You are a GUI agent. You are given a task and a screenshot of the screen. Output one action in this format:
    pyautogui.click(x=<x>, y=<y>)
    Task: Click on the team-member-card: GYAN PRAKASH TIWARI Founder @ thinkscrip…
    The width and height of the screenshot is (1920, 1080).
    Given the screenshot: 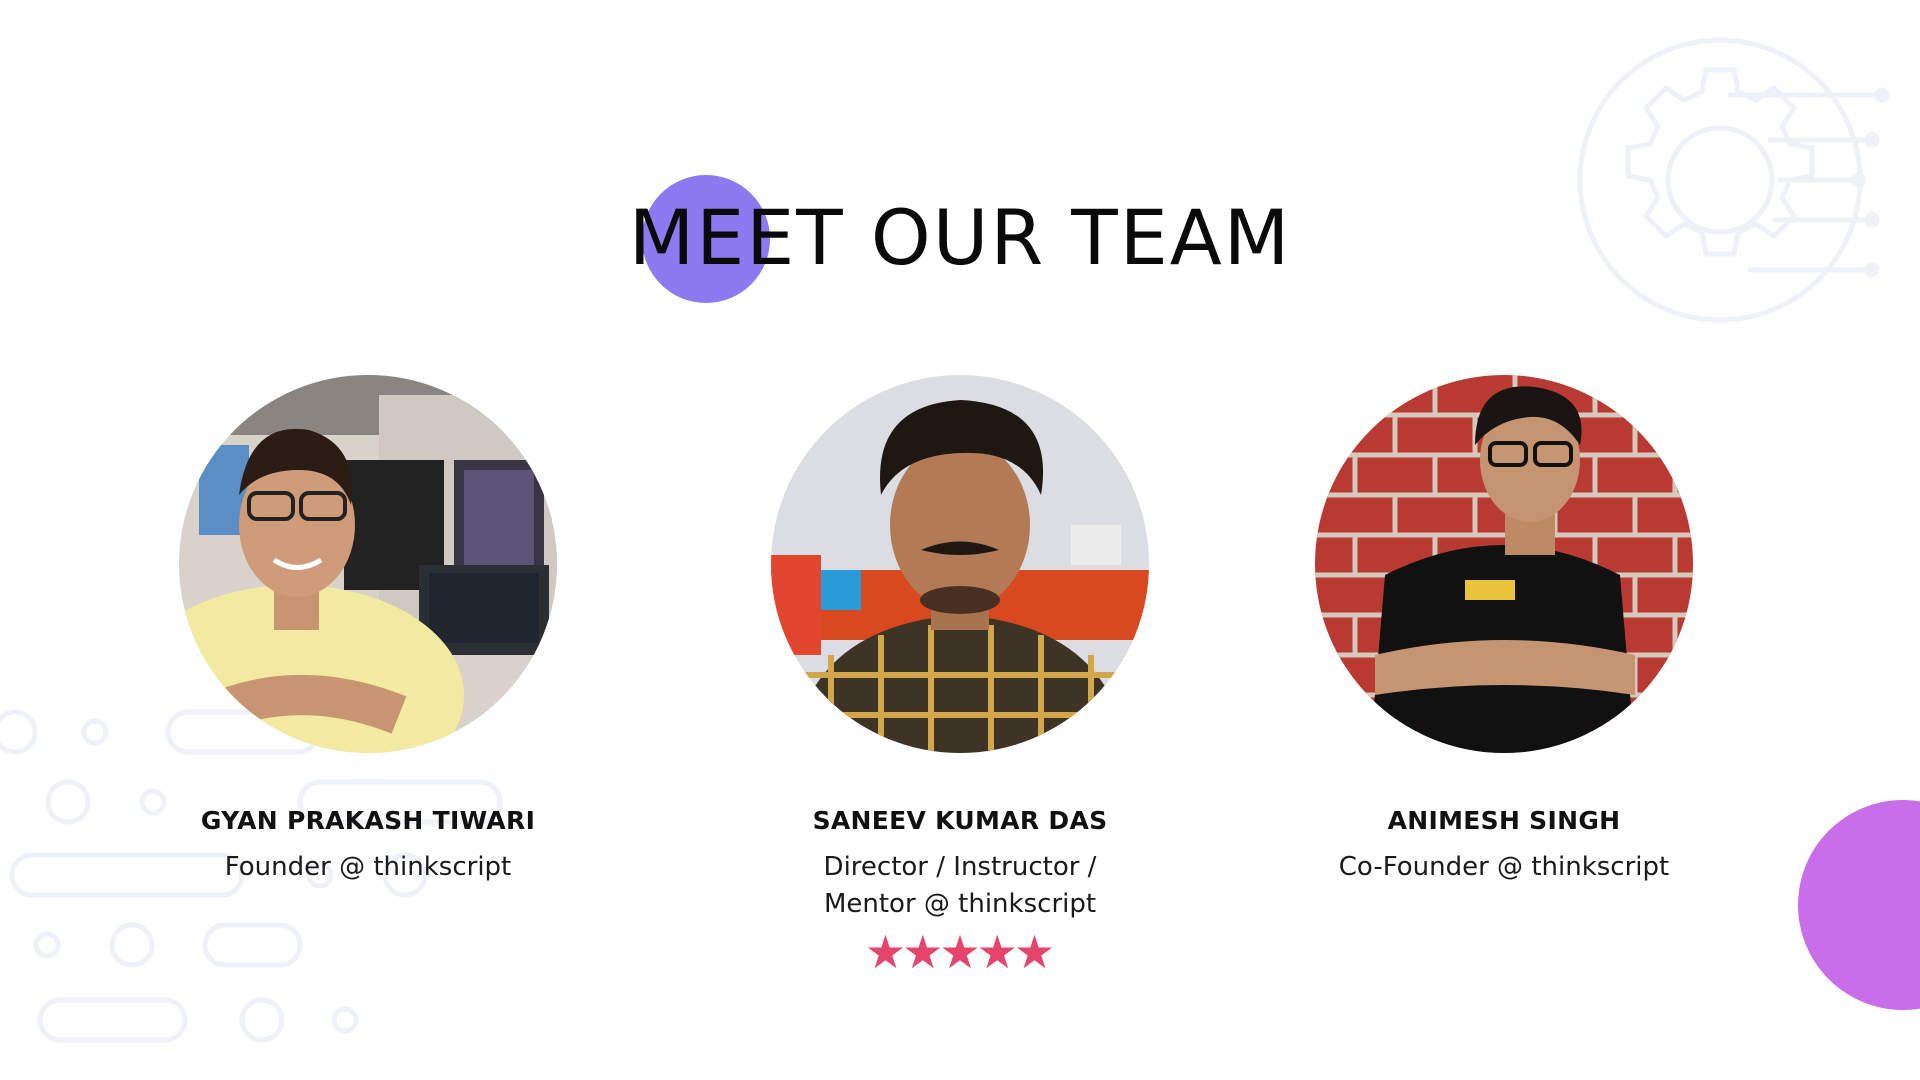 What is the action you would take?
    pyautogui.click(x=368, y=630)
    